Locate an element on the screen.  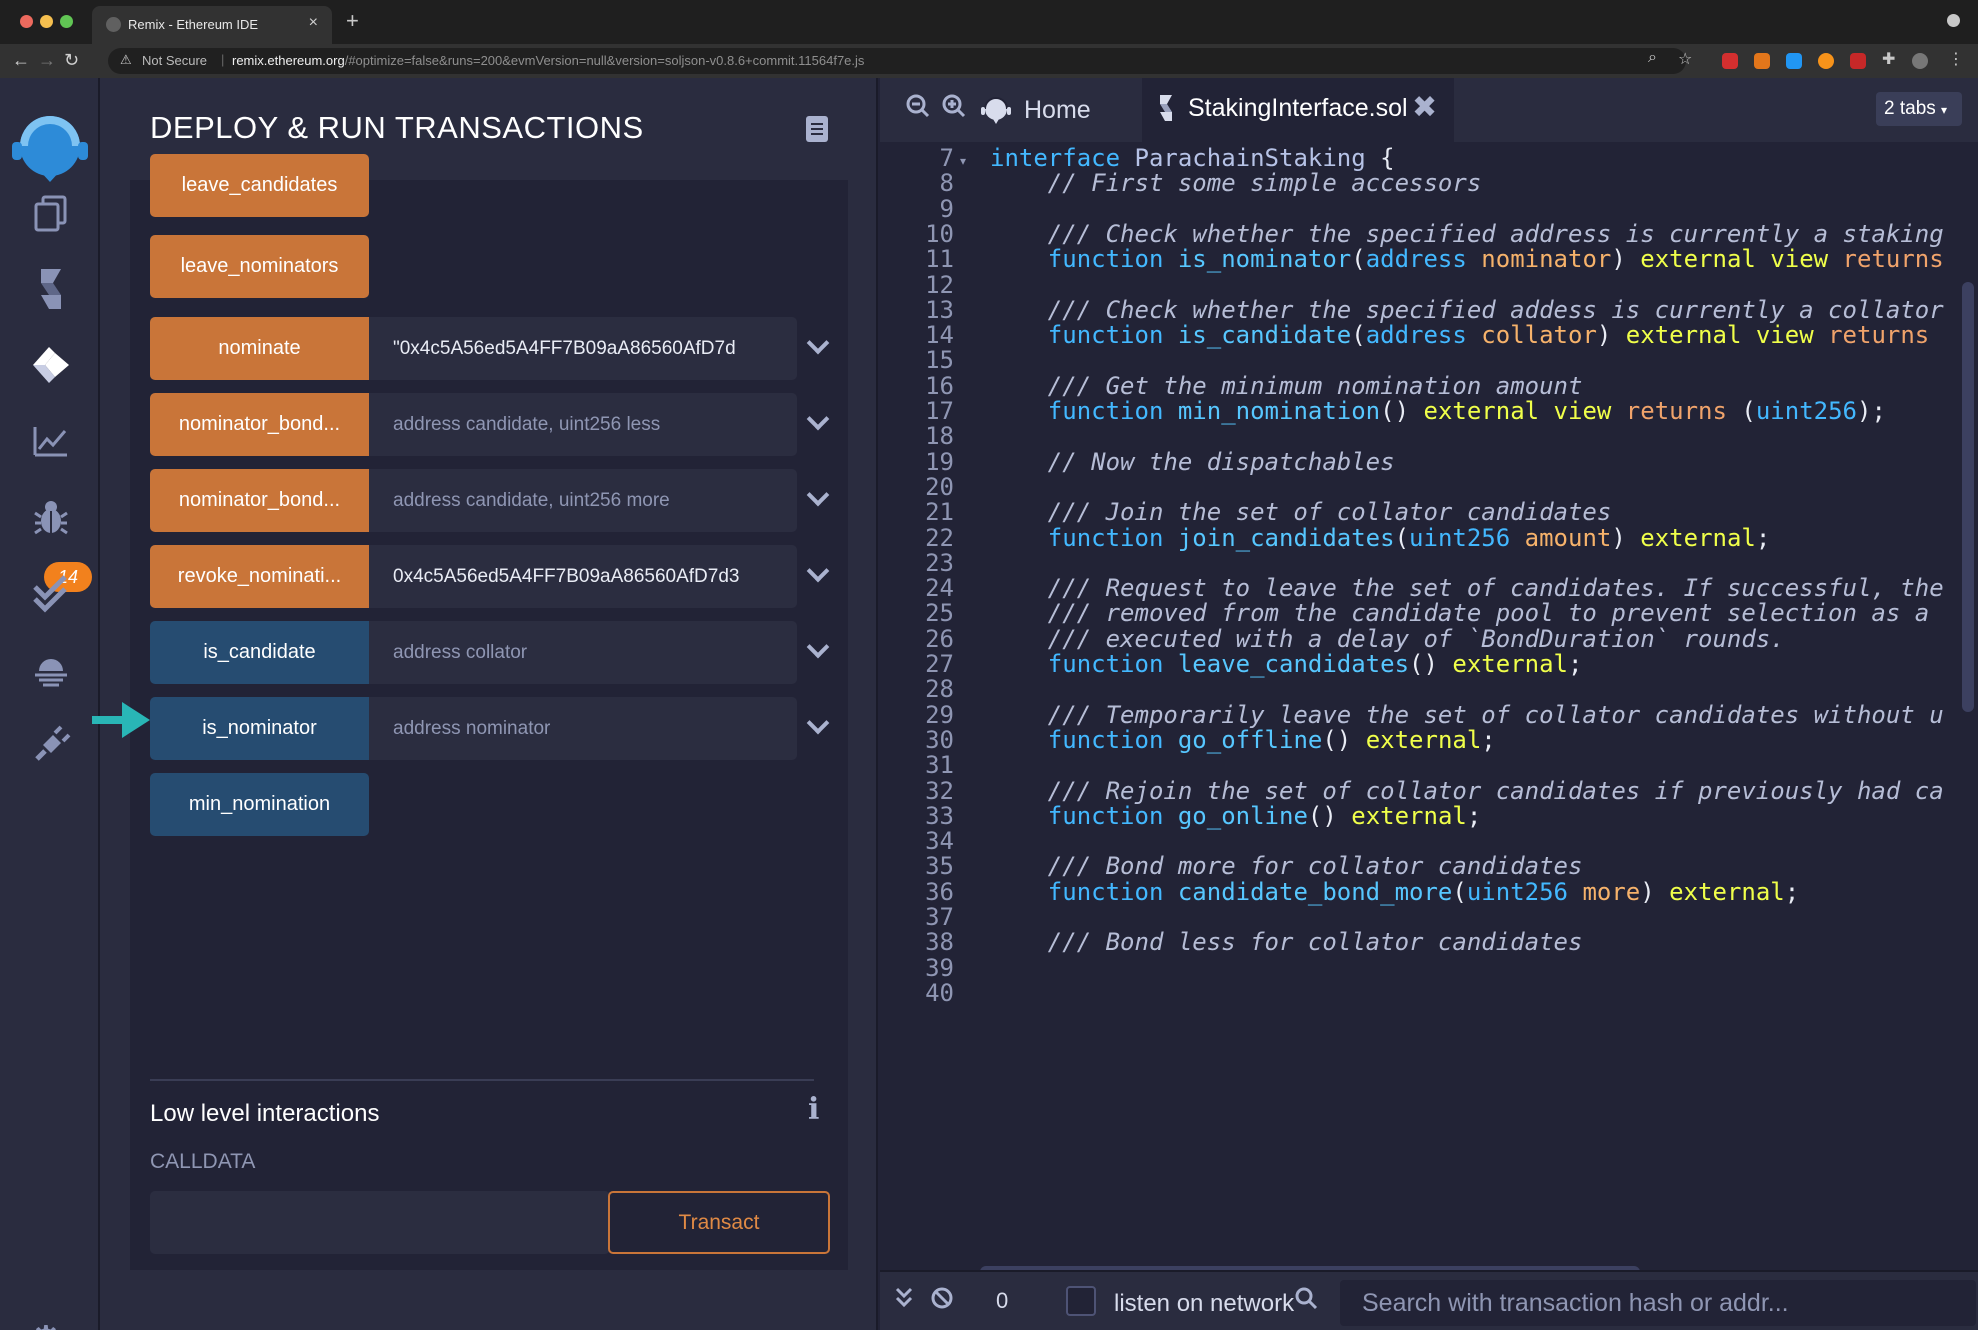
solidity-file-icon is located at coordinates (1166, 111).